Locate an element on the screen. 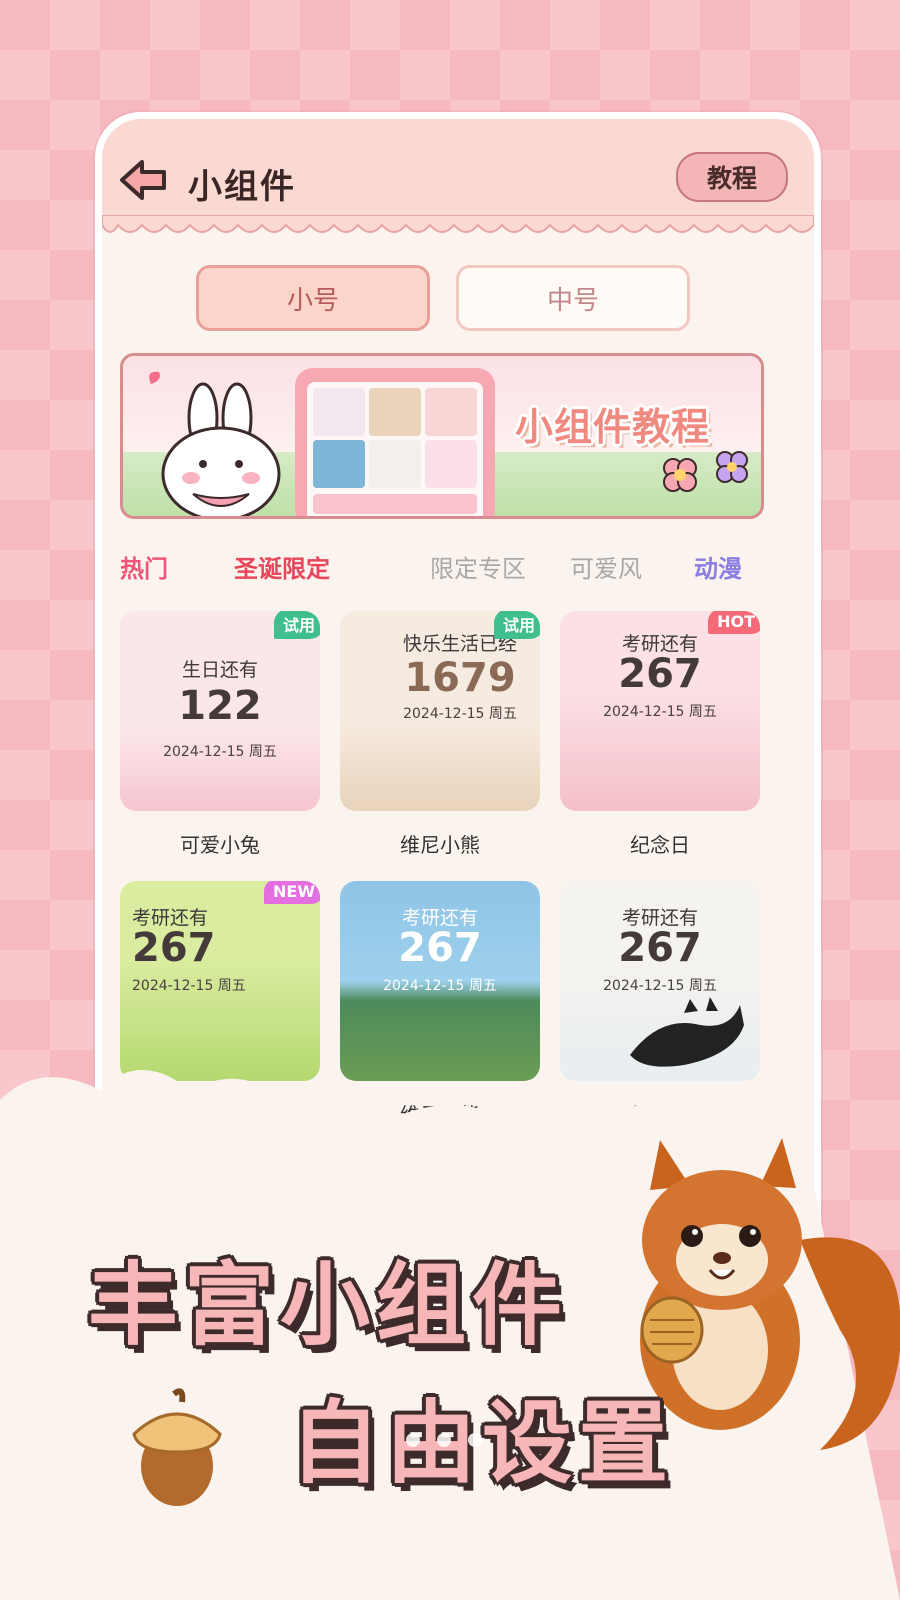 The width and height of the screenshot is (900, 1600). slogan-line-1: 丰富小组件 is located at coordinates (328, 1305).